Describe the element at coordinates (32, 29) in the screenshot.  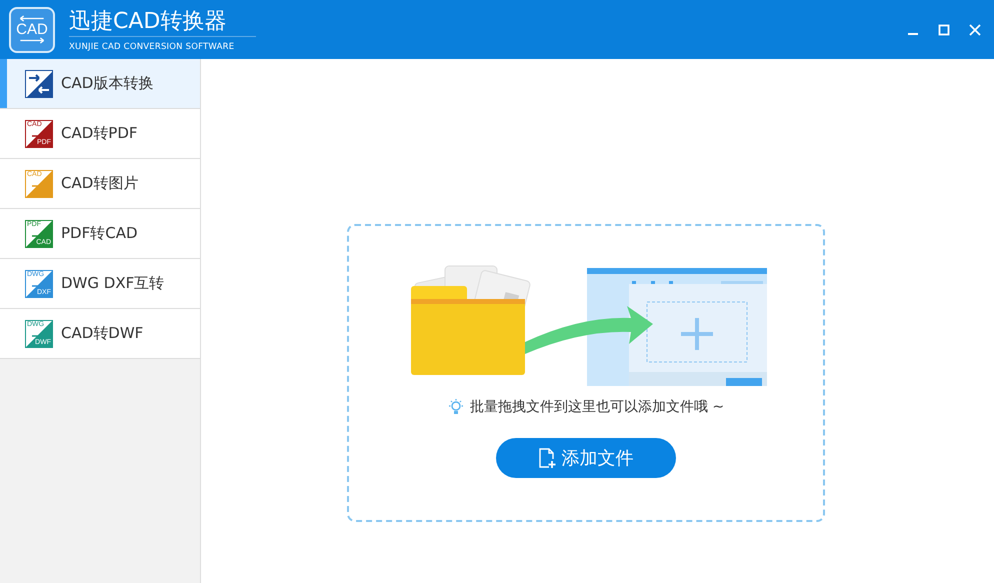
I see `app-logo: CAD` at that location.